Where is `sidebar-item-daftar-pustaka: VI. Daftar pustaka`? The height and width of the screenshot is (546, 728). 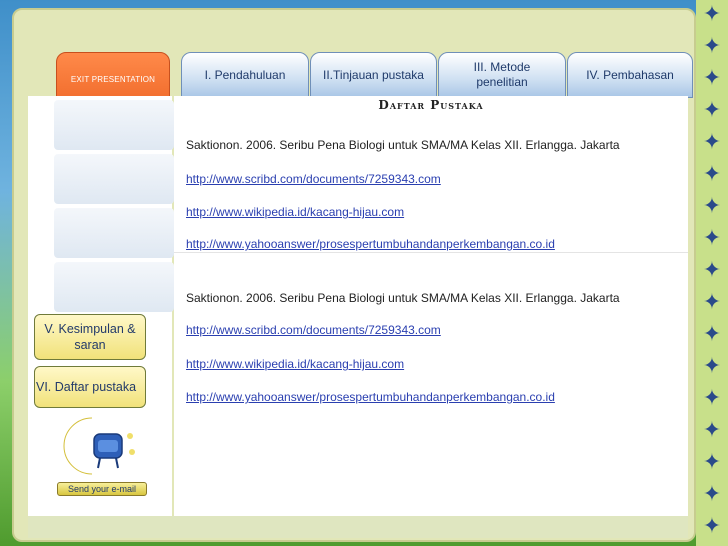
sidebar-item-daftar-pustaka: VI. Daftar pustaka is located at coordinates (90, 387).